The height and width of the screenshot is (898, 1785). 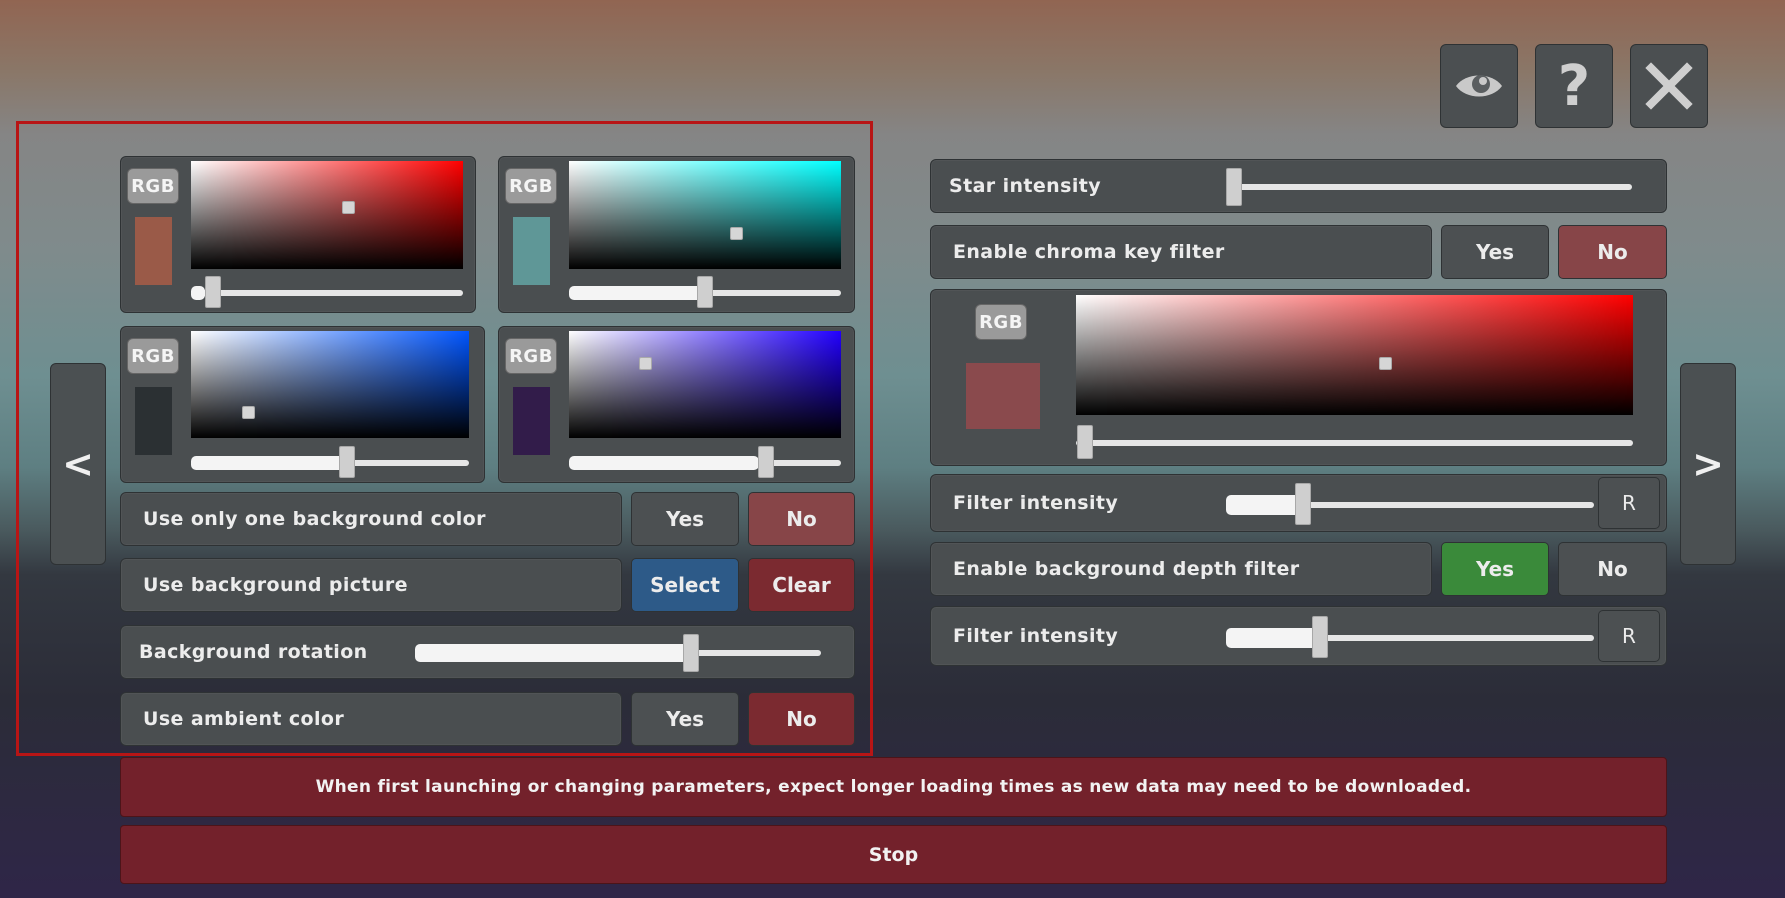 What do you see at coordinates (1495, 252) in the screenshot?
I see `chroma-key-yes-button: Yes` at bounding box center [1495, 252].